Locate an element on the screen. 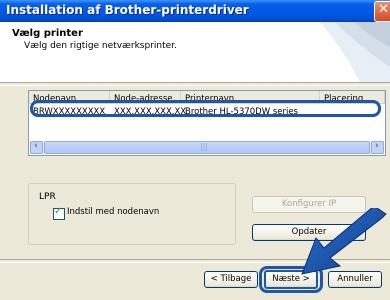 The height and width of the screenshot is (300, 390). scroll-right-button: › is located at coordinates (377, 147).